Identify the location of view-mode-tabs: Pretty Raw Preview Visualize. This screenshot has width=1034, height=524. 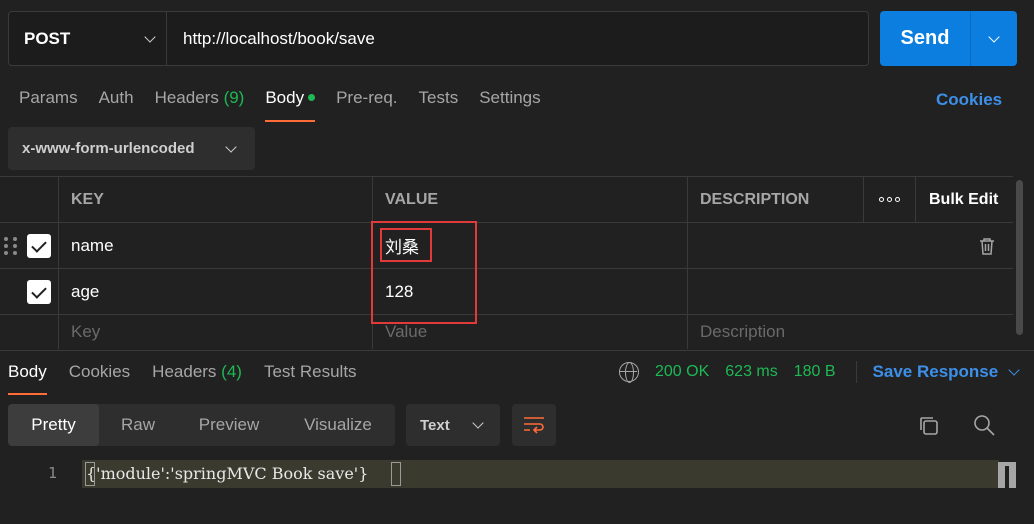
(201, 425).